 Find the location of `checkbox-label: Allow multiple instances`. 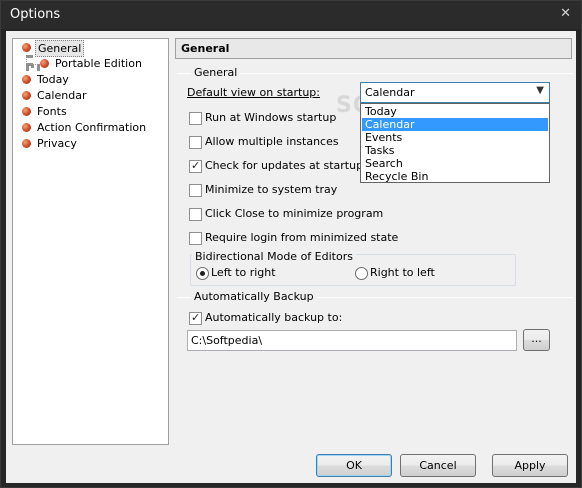

checkbox-label: Allow multiple instances is located at coordinates (272, 141).